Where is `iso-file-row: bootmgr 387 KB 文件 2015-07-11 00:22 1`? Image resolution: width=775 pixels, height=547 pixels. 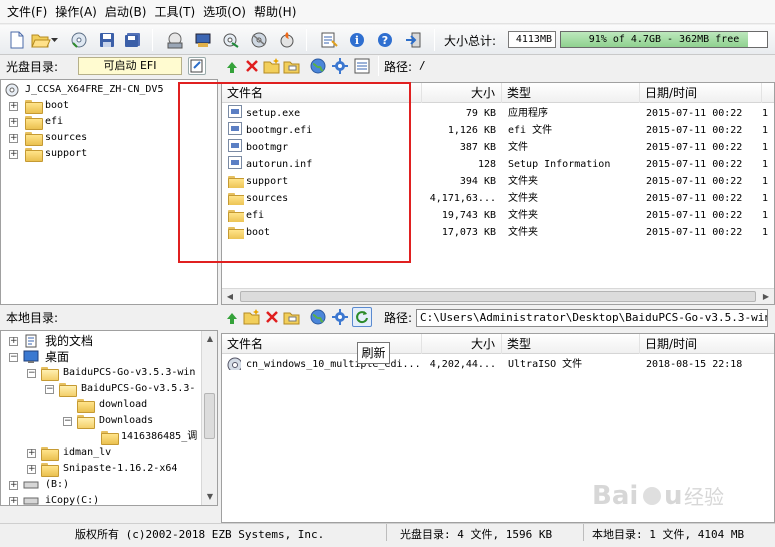 iso-file-row: bootmgr 387 KB 文件 2015-07-11 00:22 1 is located at coordinates (498, 147).